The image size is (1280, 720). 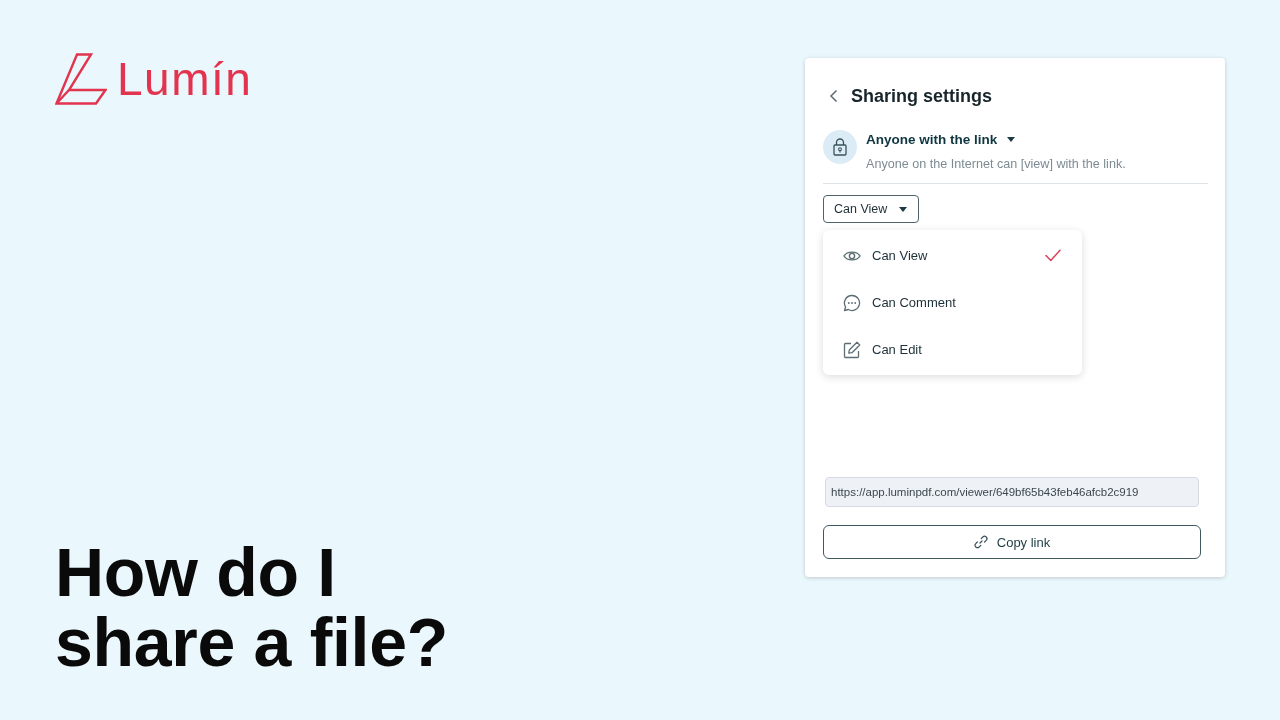 What do you see at coordinates (1012, 492) in the screenshot?
I see `link-field: https://app.luminpdf.com/viewer/649bf65b43feb46afcb2c919` at bounding box center [1012, 492].